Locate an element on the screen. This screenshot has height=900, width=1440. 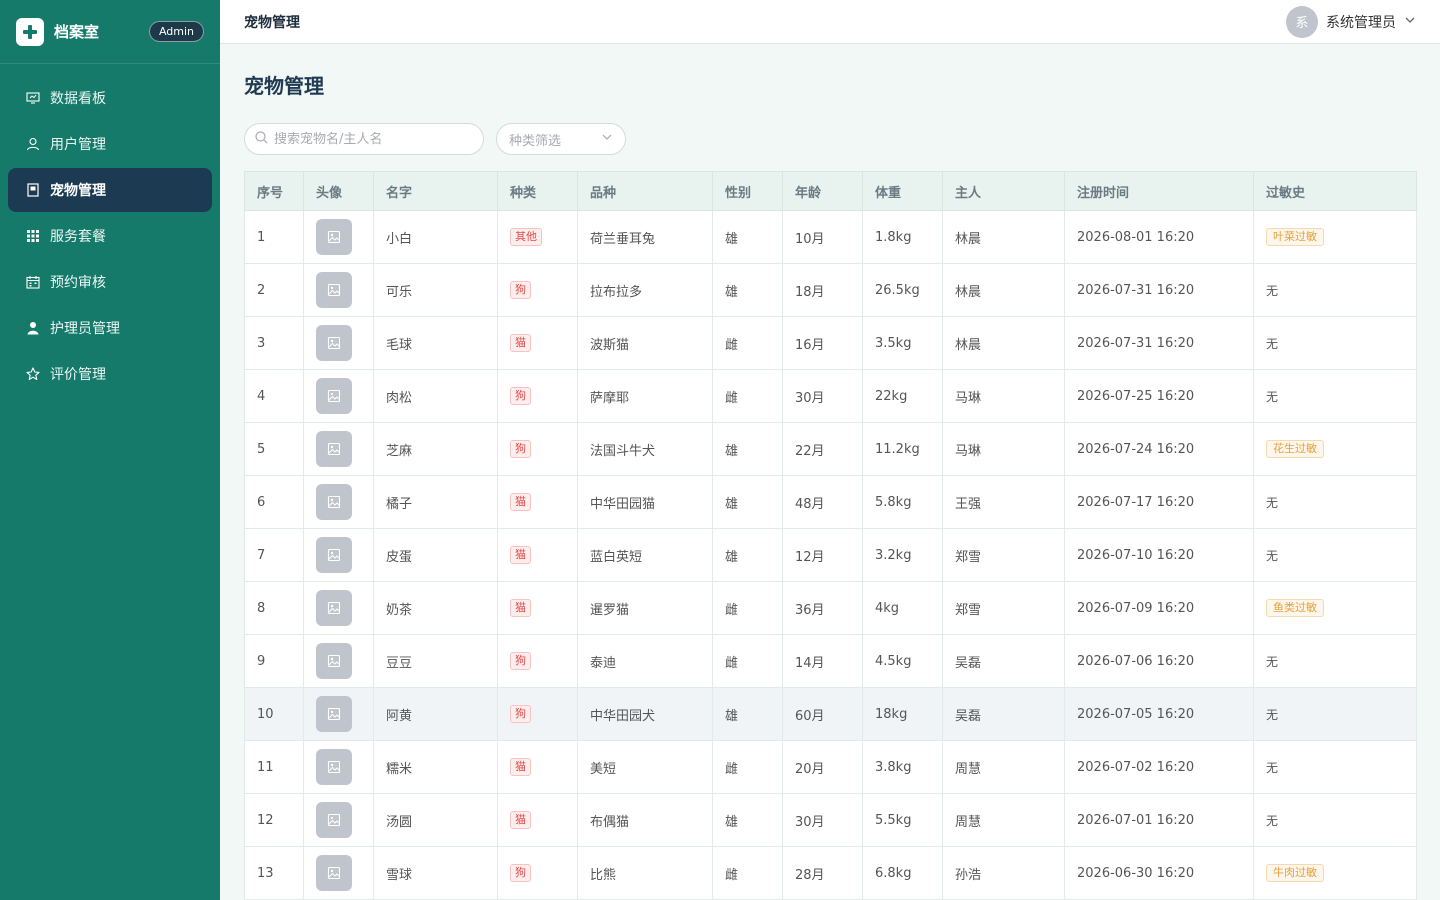
column-header: 种类 is located at coordinates (537, 191).